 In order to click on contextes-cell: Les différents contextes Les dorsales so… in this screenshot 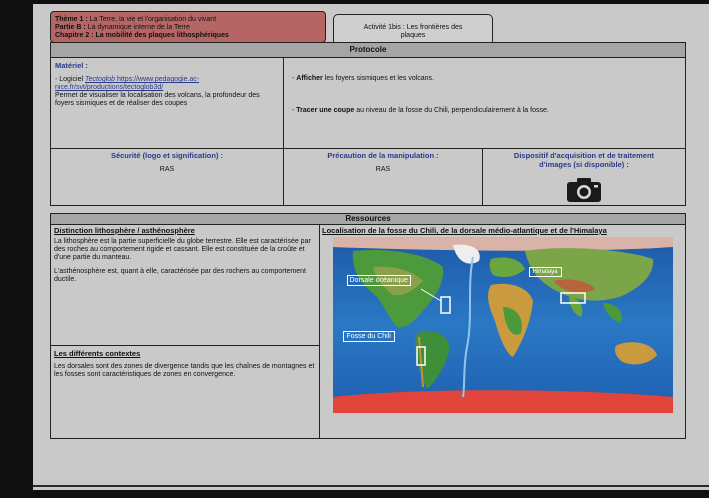, I will do `click(185, 392)`.